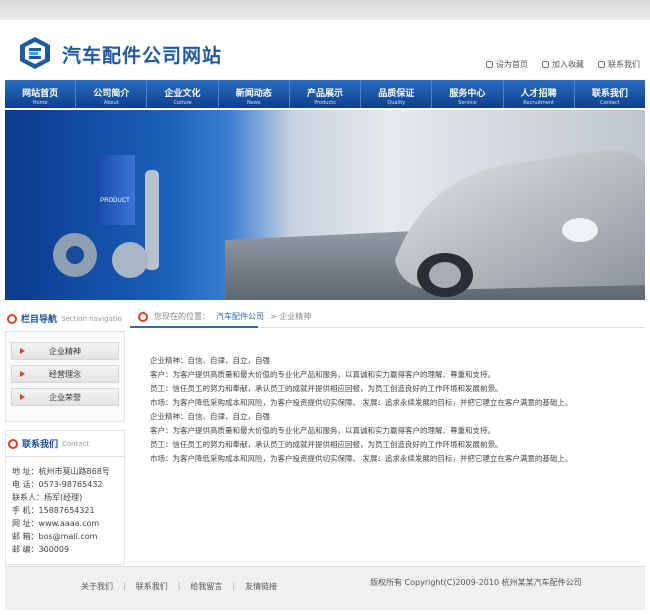 The image size is (650, 615). Describe the element at coordinates (115, 190) in the screenshot. I see `product-box` at that location.